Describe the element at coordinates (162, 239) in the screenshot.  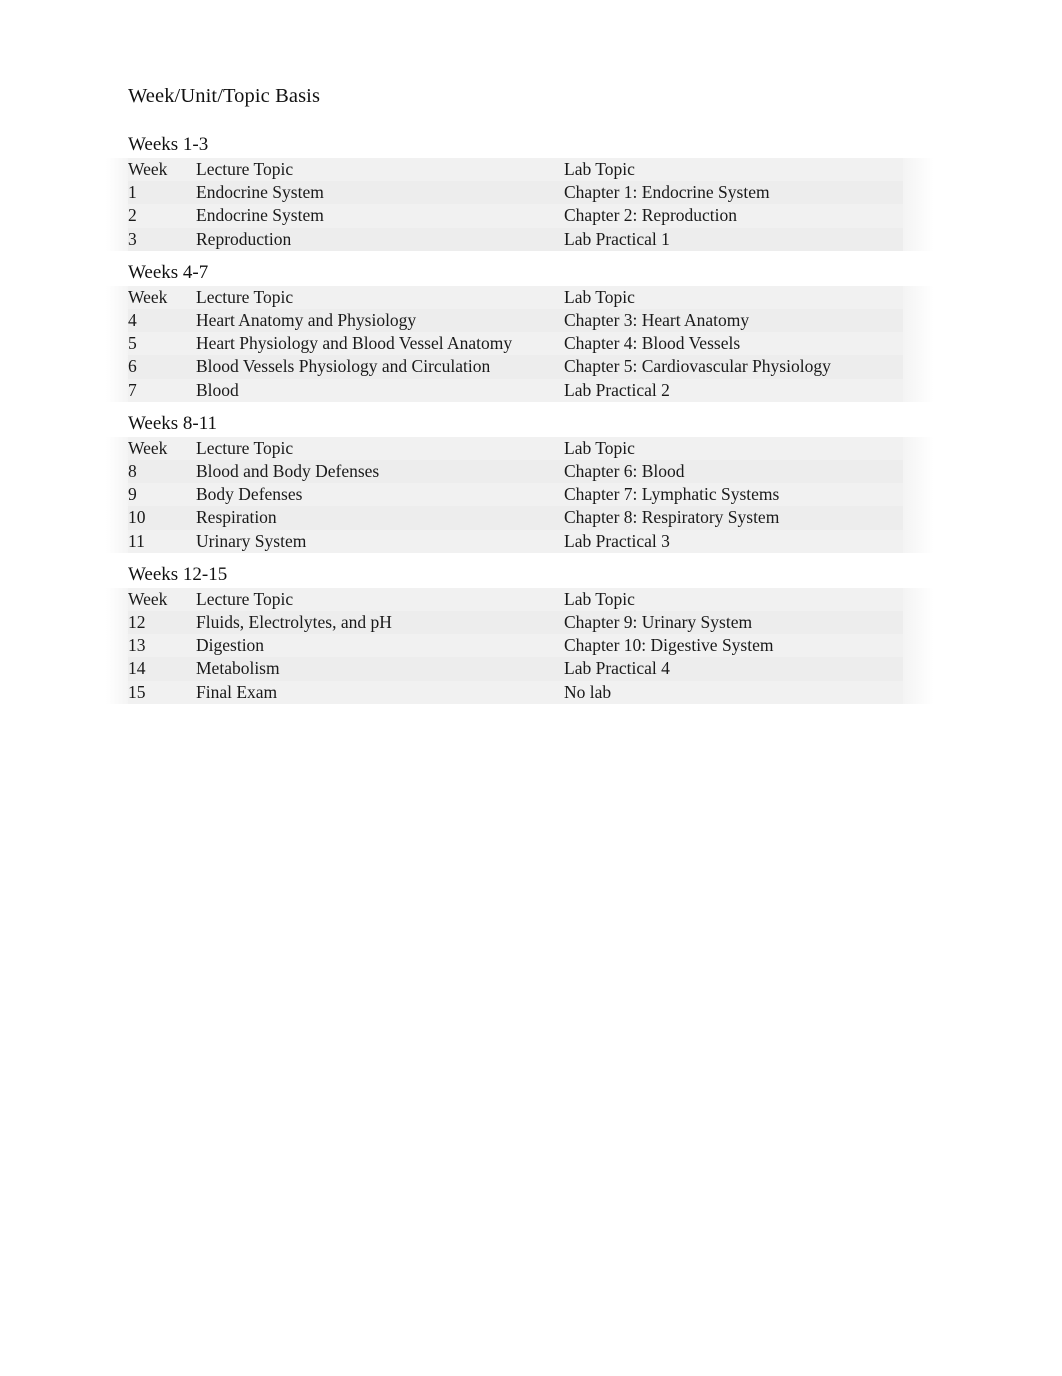
I see `cell-week-number: 3` at that location.